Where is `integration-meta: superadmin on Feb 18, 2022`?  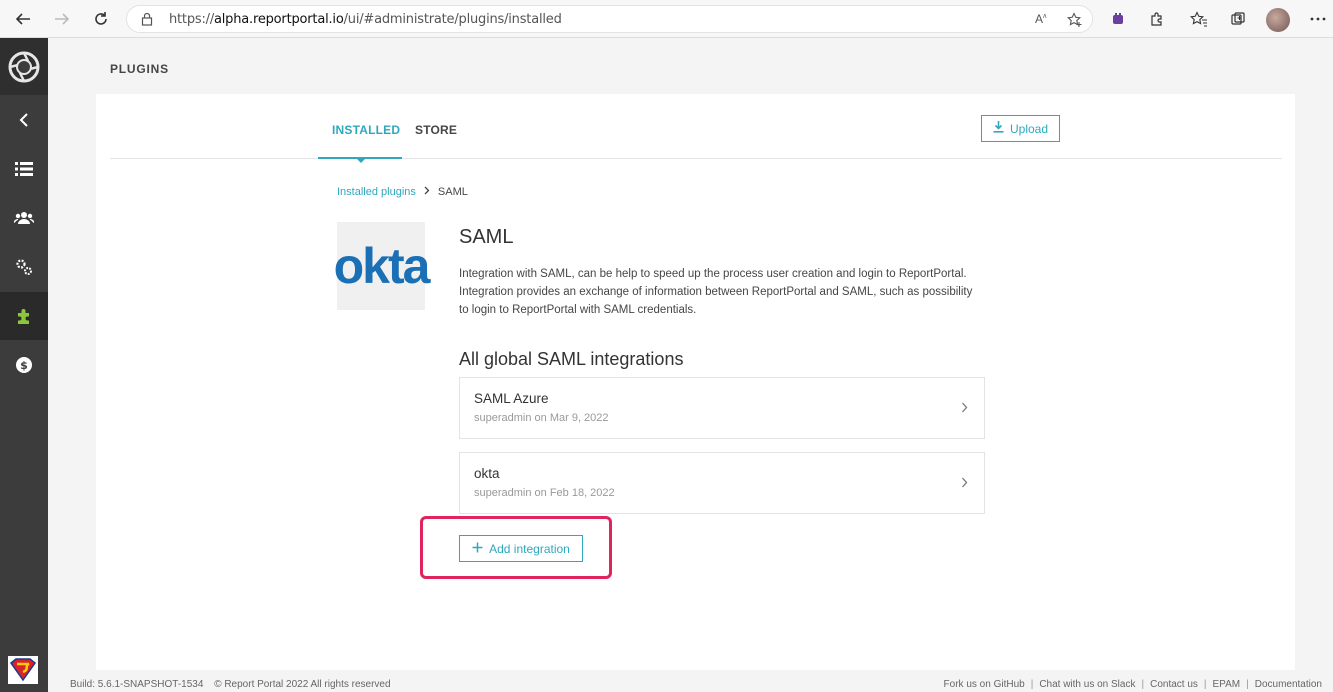 integration-meta: superadmin on Feb 18, 2022 is located at coordinates (544, 493).